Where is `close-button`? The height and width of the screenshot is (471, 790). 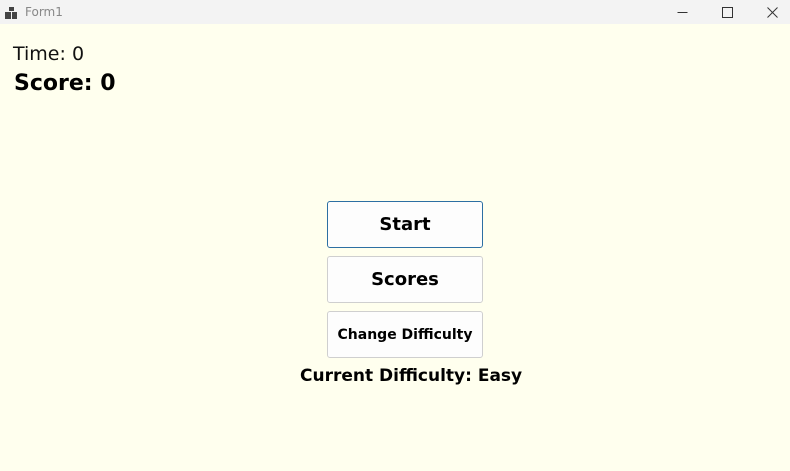
close-button is located at coordinates (770, 12).